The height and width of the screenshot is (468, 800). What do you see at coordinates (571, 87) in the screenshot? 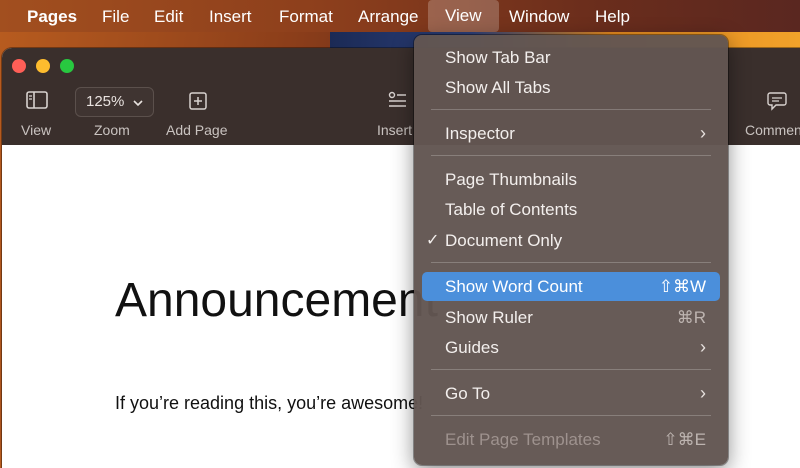
I see `menu-item-show-all-tabs: Show All Tabs` at bounding box center [571, 87].